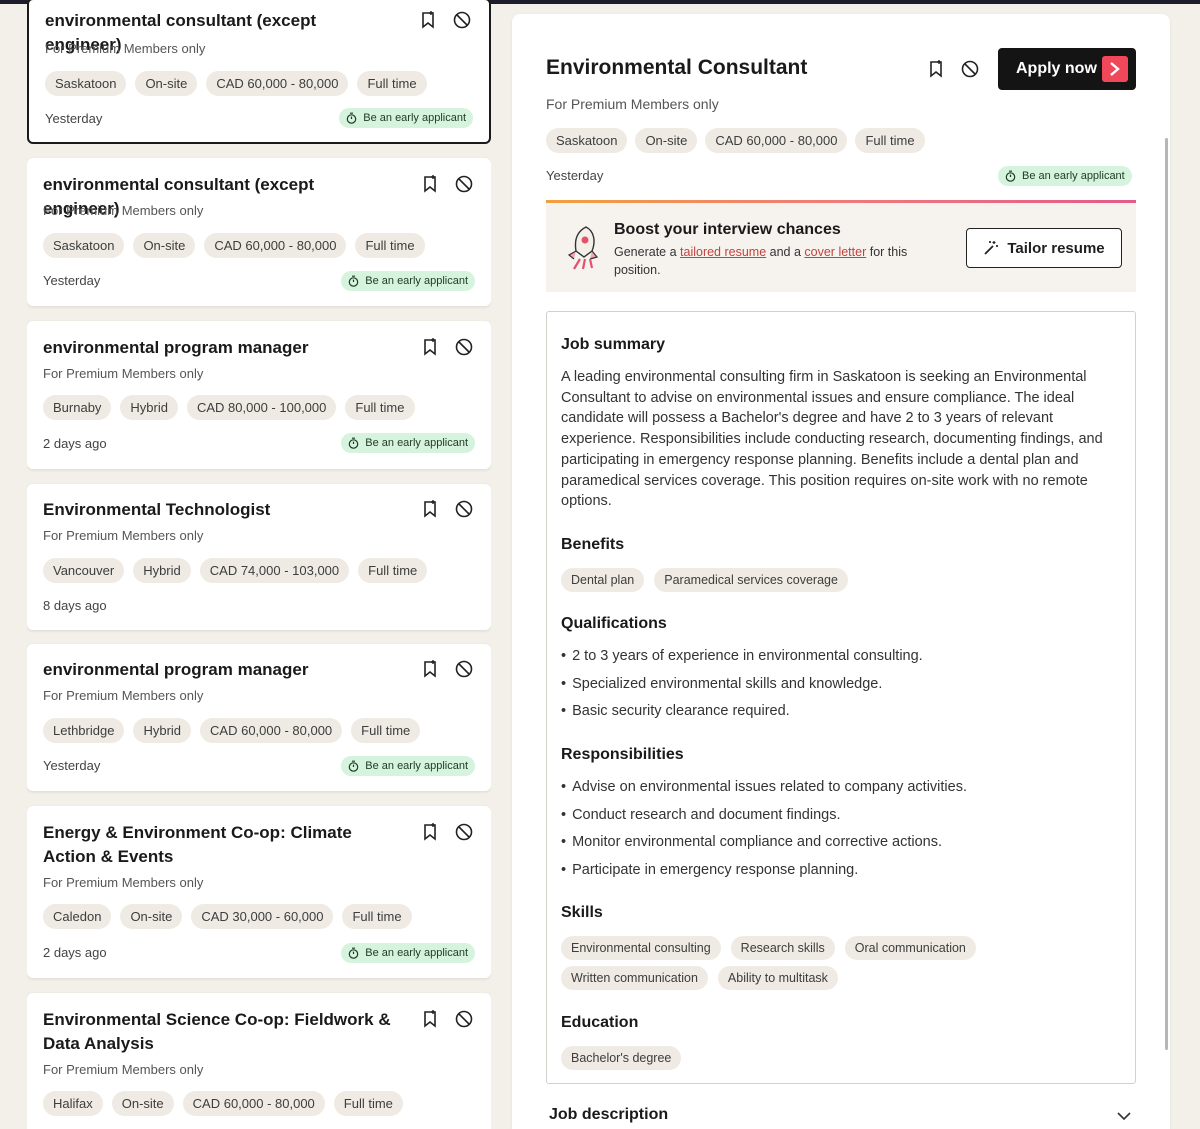 The height and width of the screenshot is (1129, 1200). I want to click on tag-salary: CAD 74,000 - 103,000, so click(274, 570).